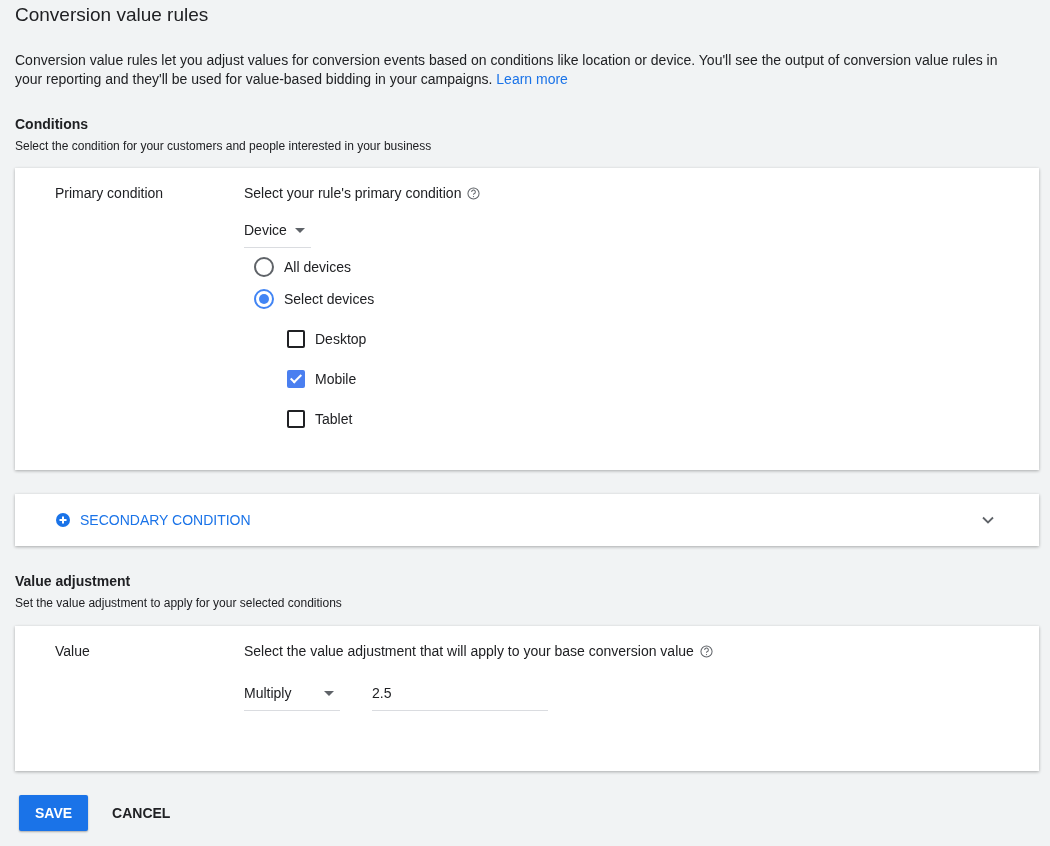 This screenshot has width=1050, height=846. Describe the element at coordinates (292, 698) in the screenshot. I see `operation-dropdown: Multiply` at that location.